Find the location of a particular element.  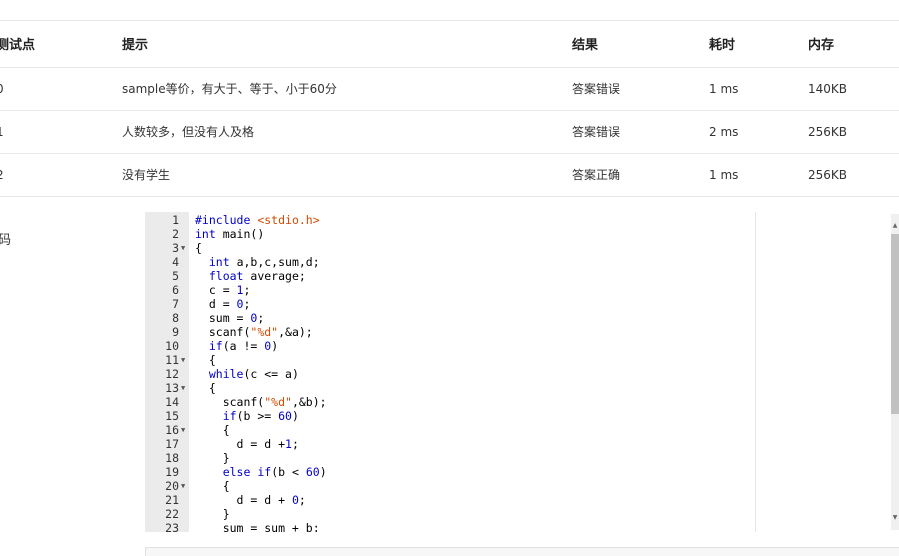

scroll-up-arrow-icon: ▲ is located at coordinates (895, 226).